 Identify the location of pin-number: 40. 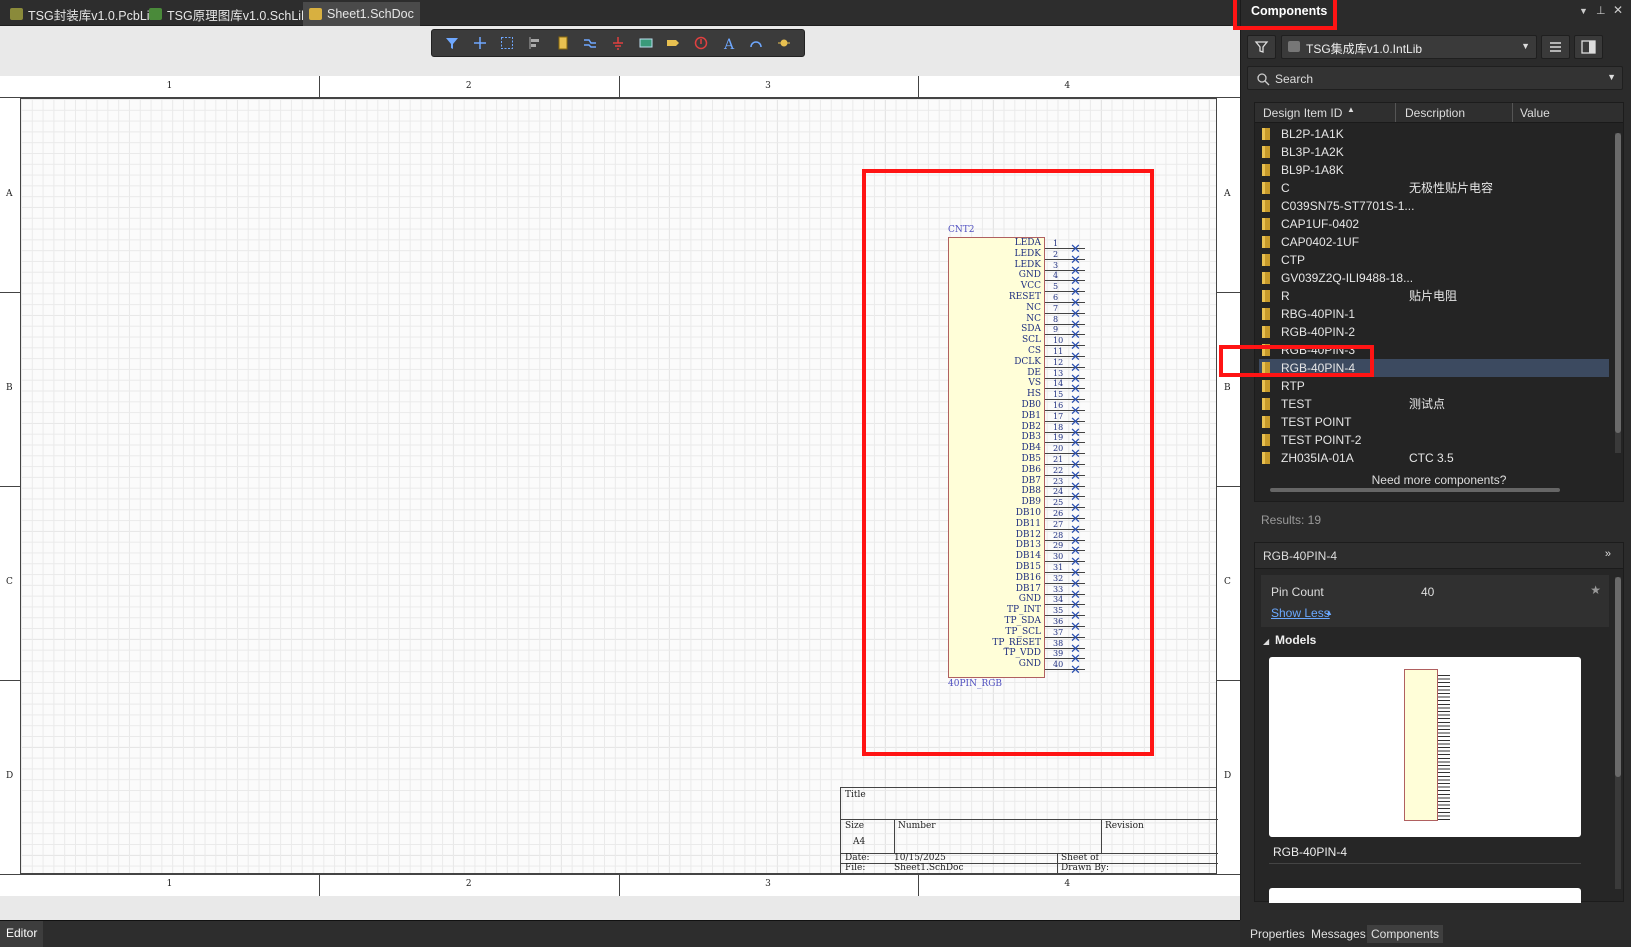
(1058, 665).